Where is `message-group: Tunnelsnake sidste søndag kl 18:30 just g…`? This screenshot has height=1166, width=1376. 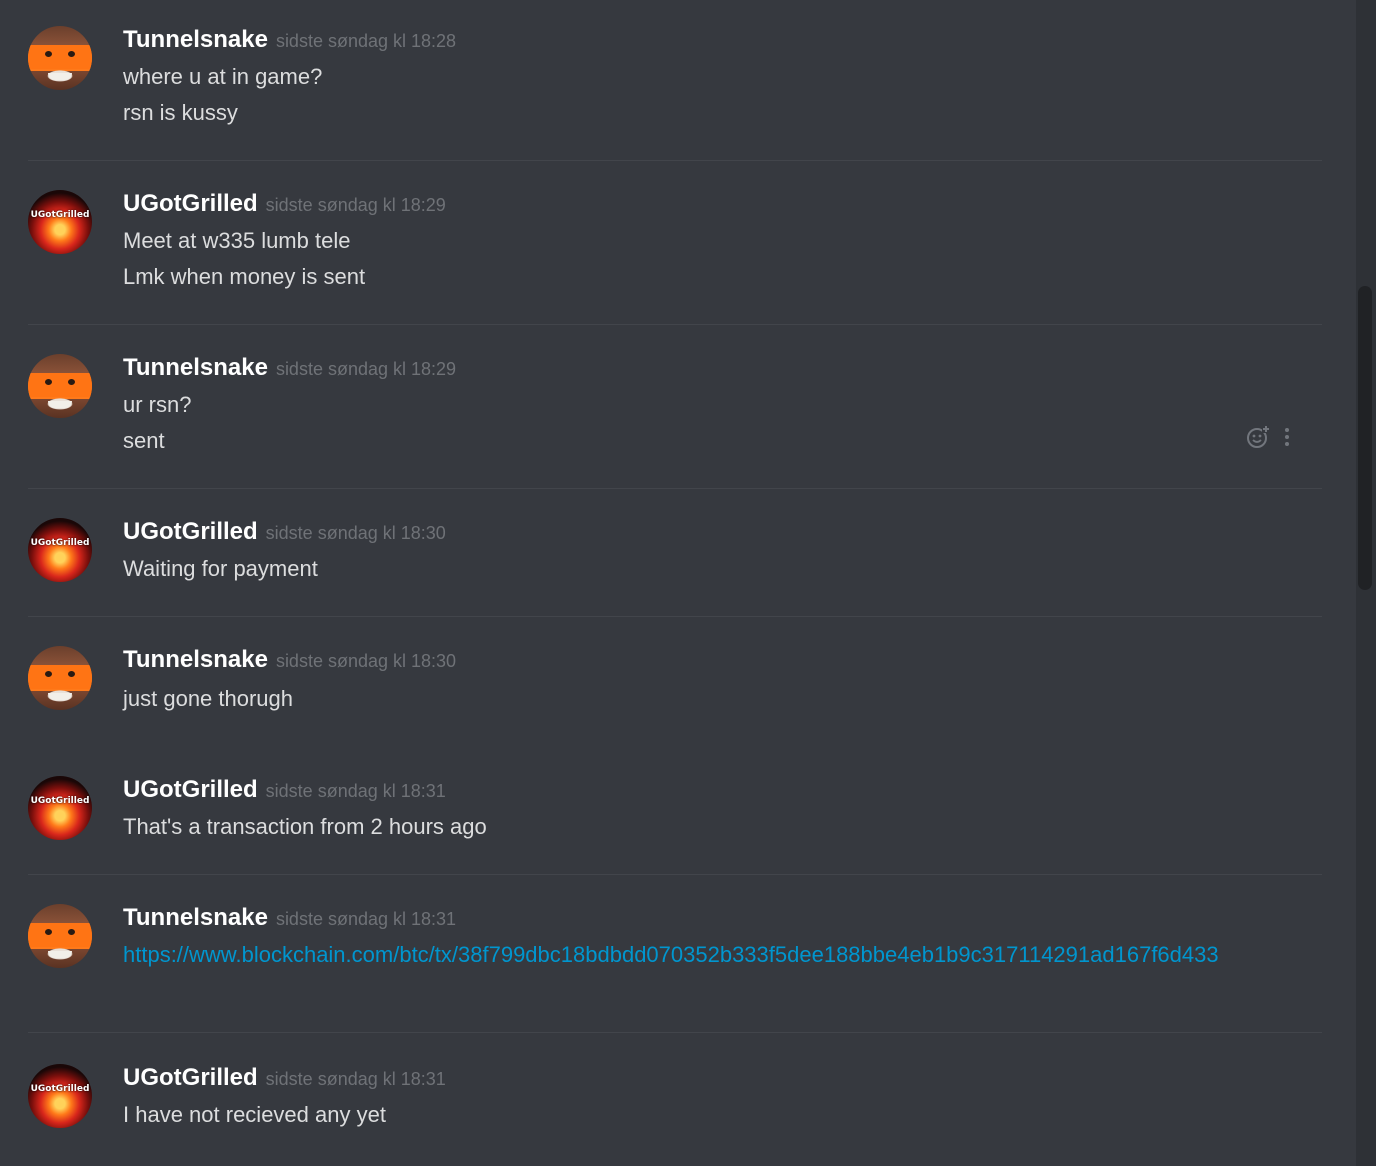
message-group: Tunnelsnake sidste søndag kl 18:30 just g… is located at coordinates (675, 681).